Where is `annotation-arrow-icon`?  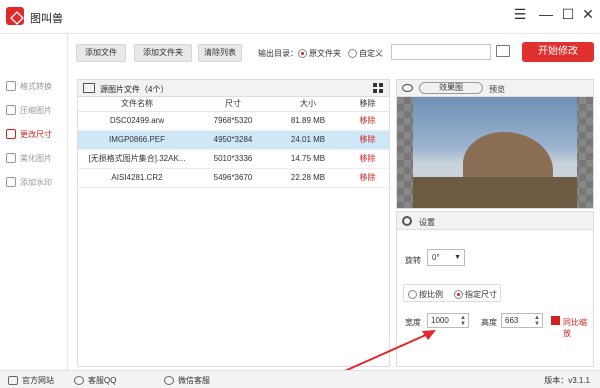 annotation-arrow-icon is located at coordinates (377, 356).